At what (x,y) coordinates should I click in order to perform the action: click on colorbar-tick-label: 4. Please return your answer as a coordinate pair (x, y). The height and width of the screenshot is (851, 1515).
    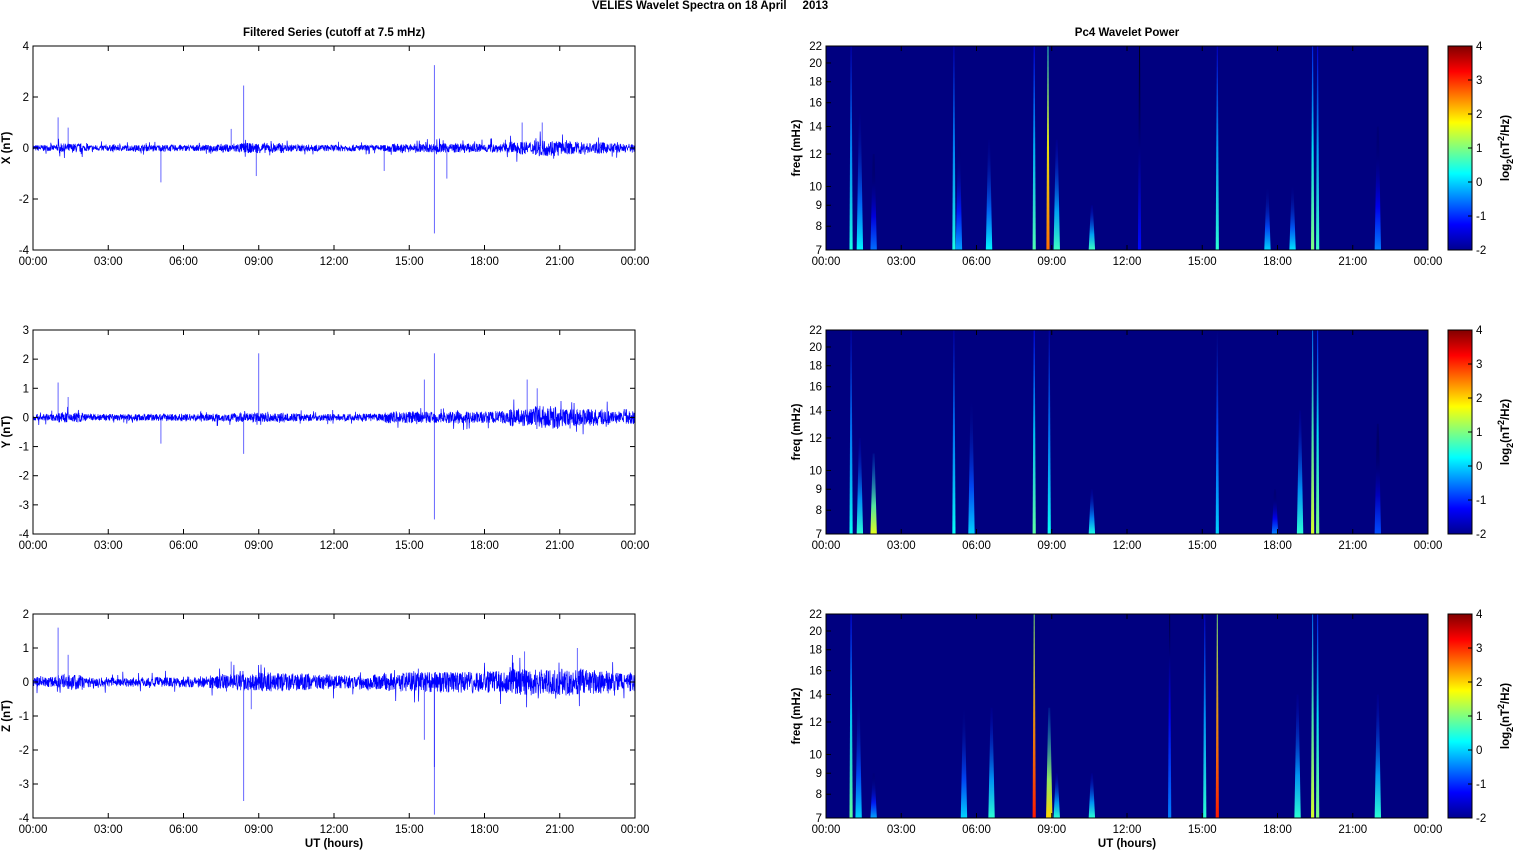
    Looking at the image, I should click on (1479, 47).